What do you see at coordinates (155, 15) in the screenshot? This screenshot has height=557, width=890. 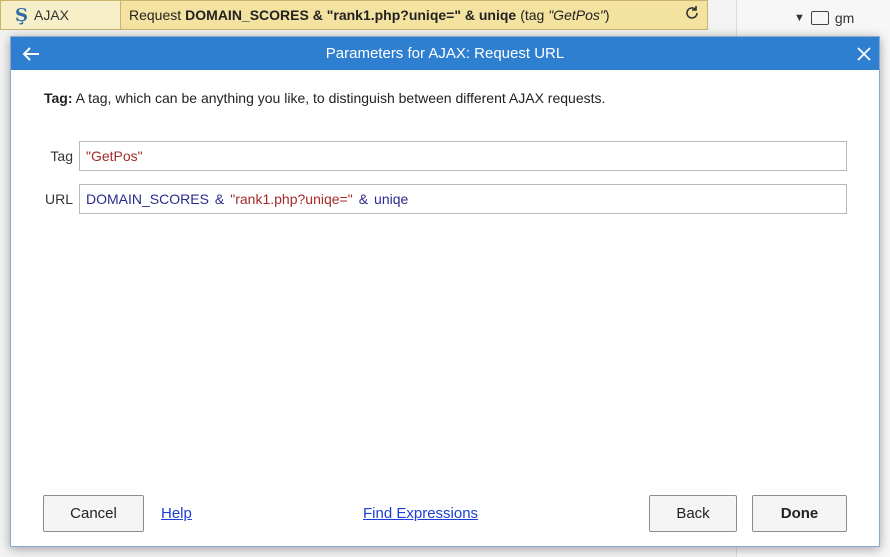 I see `action-prefix: Request` at bounding box center [155, 15].